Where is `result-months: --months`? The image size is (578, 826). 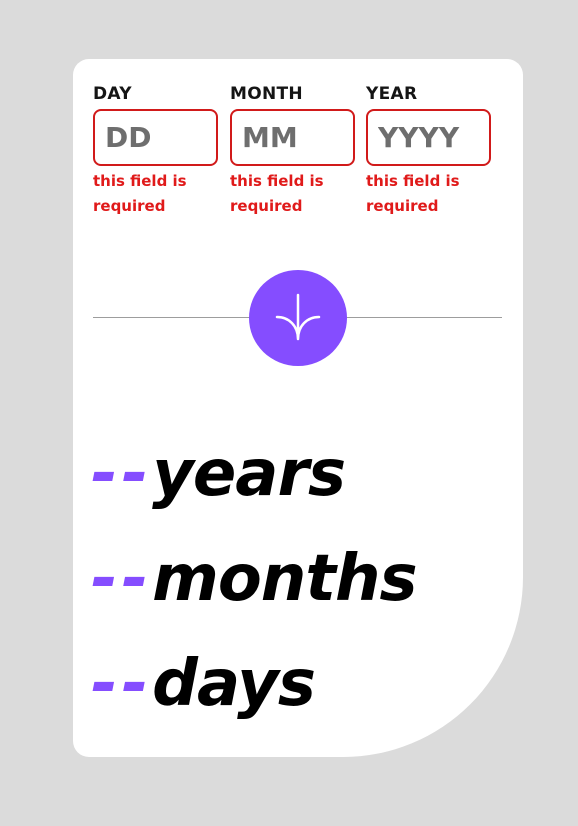
result-months: --months is located at coordinates (254, 579).